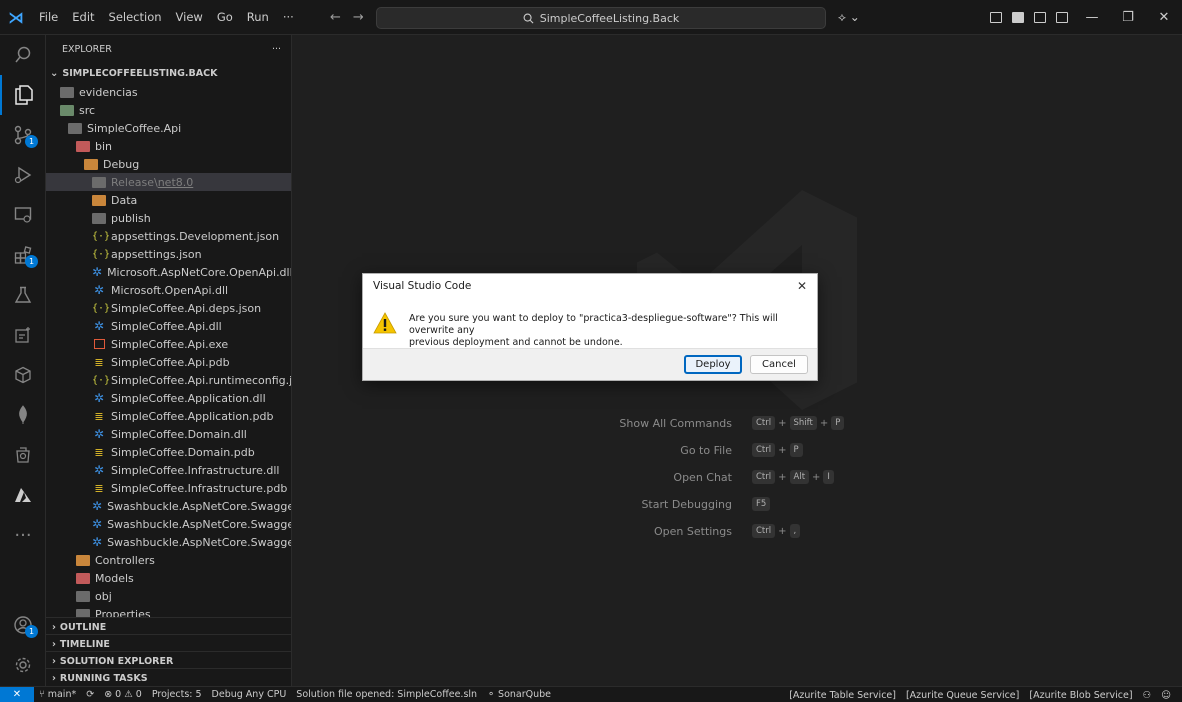 The height and width of the screenshot is (702, 1182). What do you see at coordinates (168, 416) in the screenshot?
I see `tree-item: ≣ SimpleCoffee.Application.pdb` at bounding box center [168, 416].